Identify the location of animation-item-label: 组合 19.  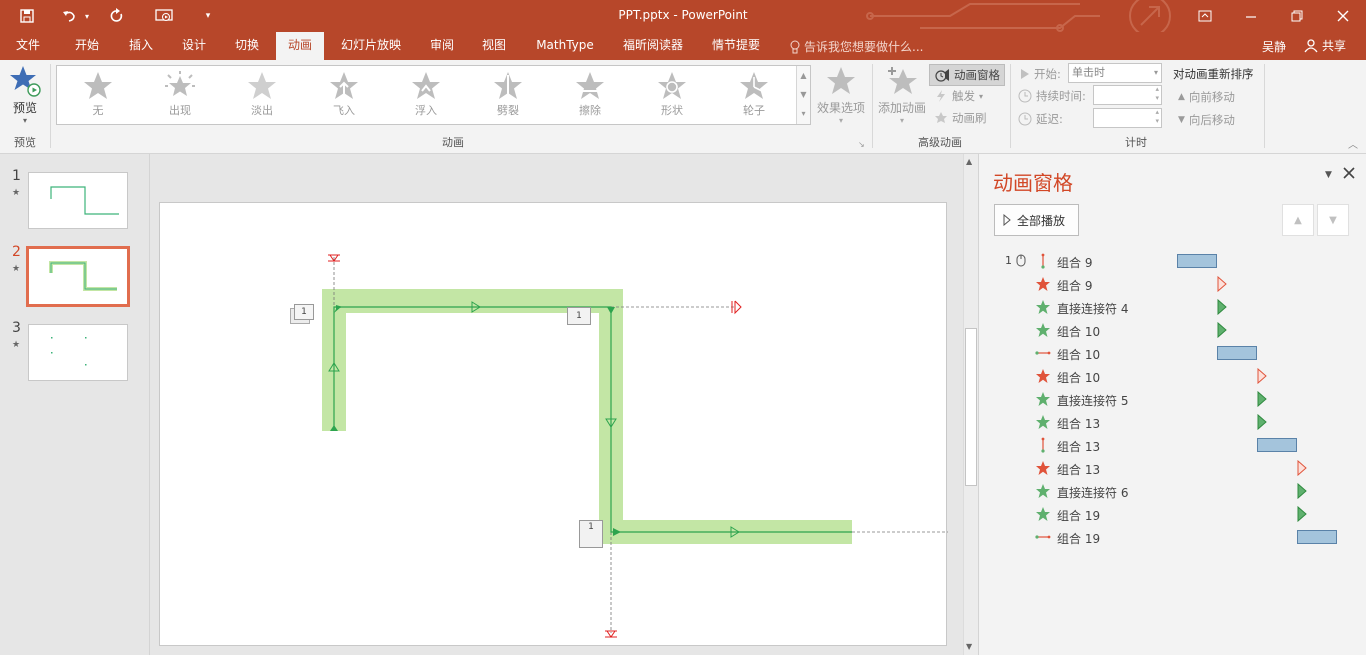
(1079, 516).